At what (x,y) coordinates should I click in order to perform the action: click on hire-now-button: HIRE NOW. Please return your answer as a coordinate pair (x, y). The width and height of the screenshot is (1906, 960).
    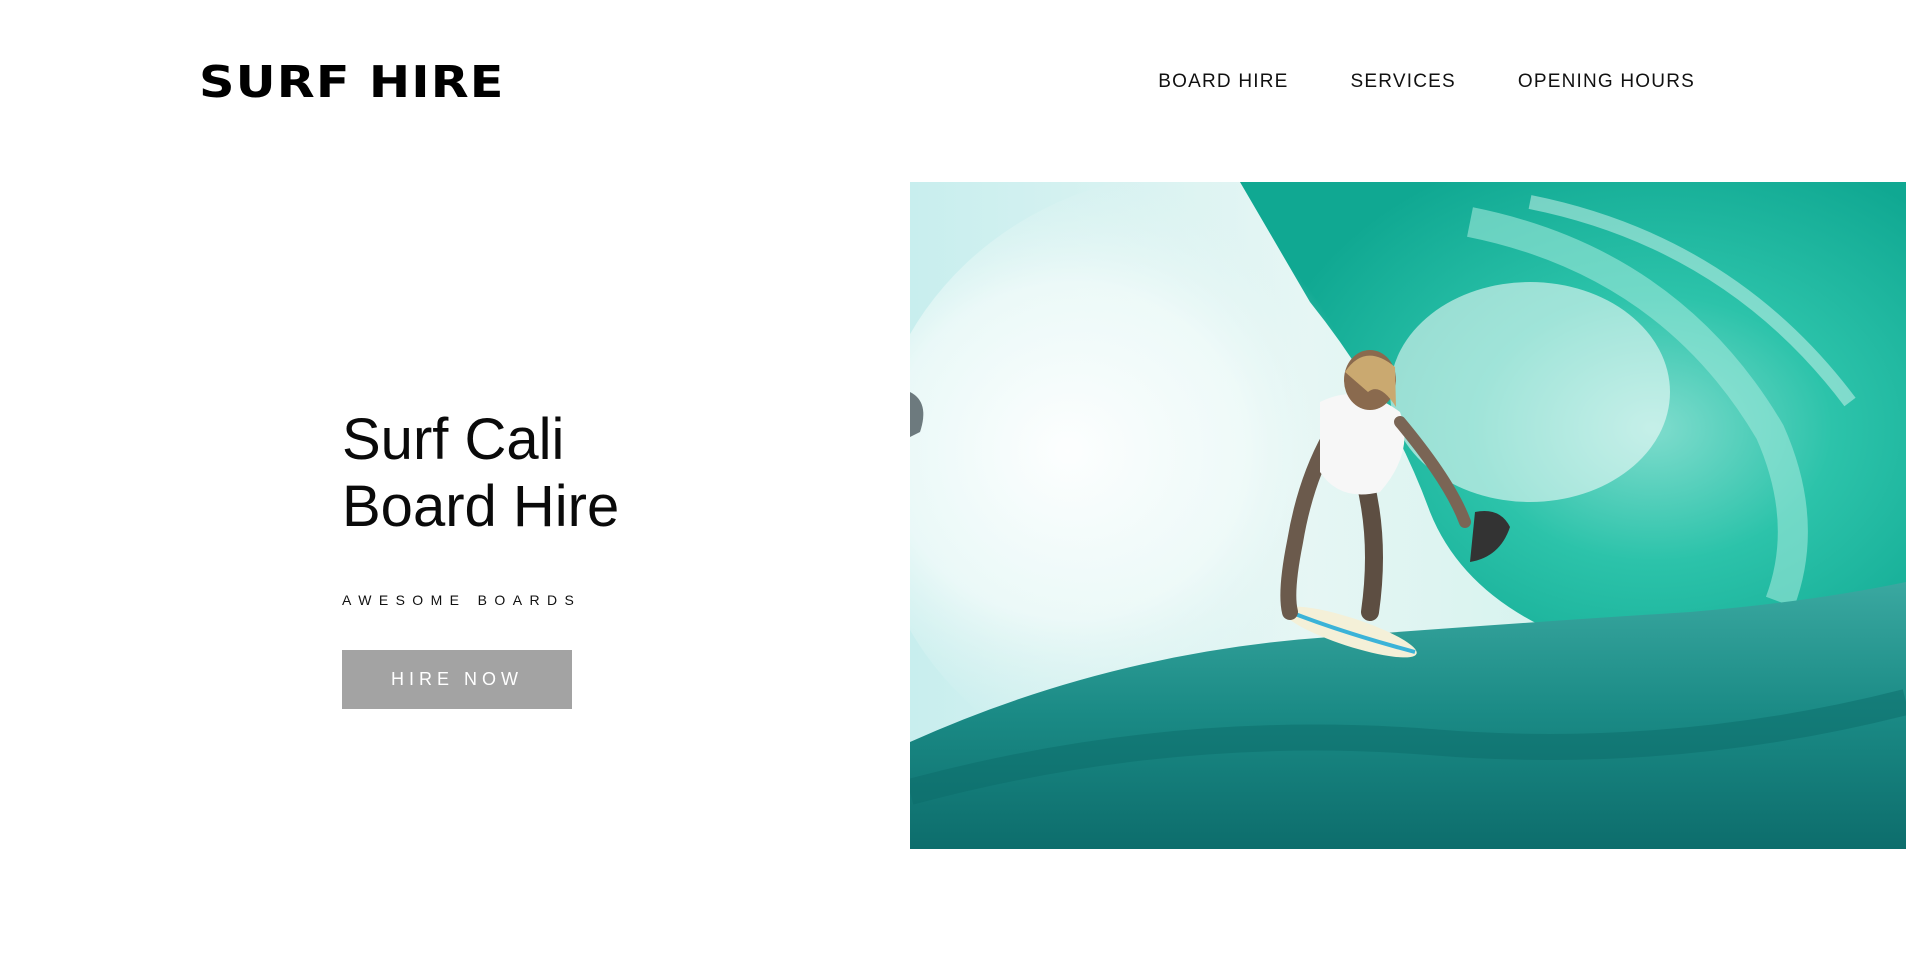
    Looking at the image, I should click on (457, 679).